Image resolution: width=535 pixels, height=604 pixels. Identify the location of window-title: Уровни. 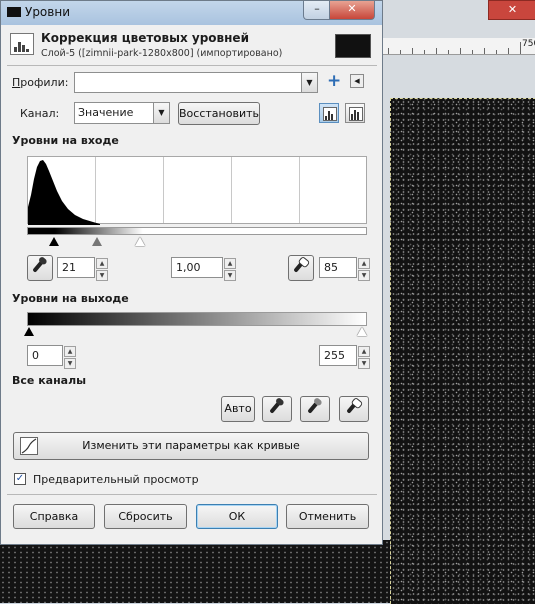
(47, 12).